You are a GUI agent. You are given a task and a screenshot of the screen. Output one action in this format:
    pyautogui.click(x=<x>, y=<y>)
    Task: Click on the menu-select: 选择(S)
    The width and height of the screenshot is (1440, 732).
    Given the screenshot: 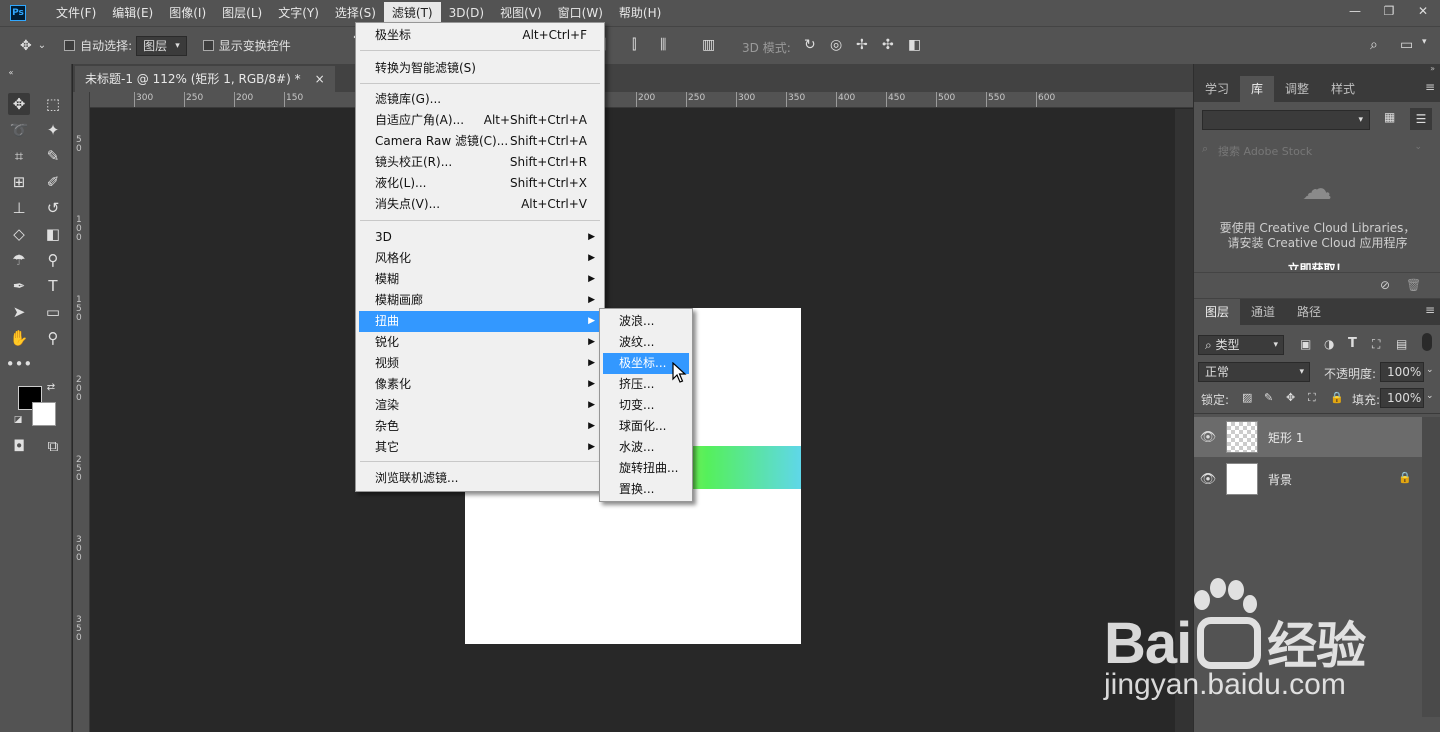 What is the action you would take?
    pyautogui.click(x=355, y=13)
    